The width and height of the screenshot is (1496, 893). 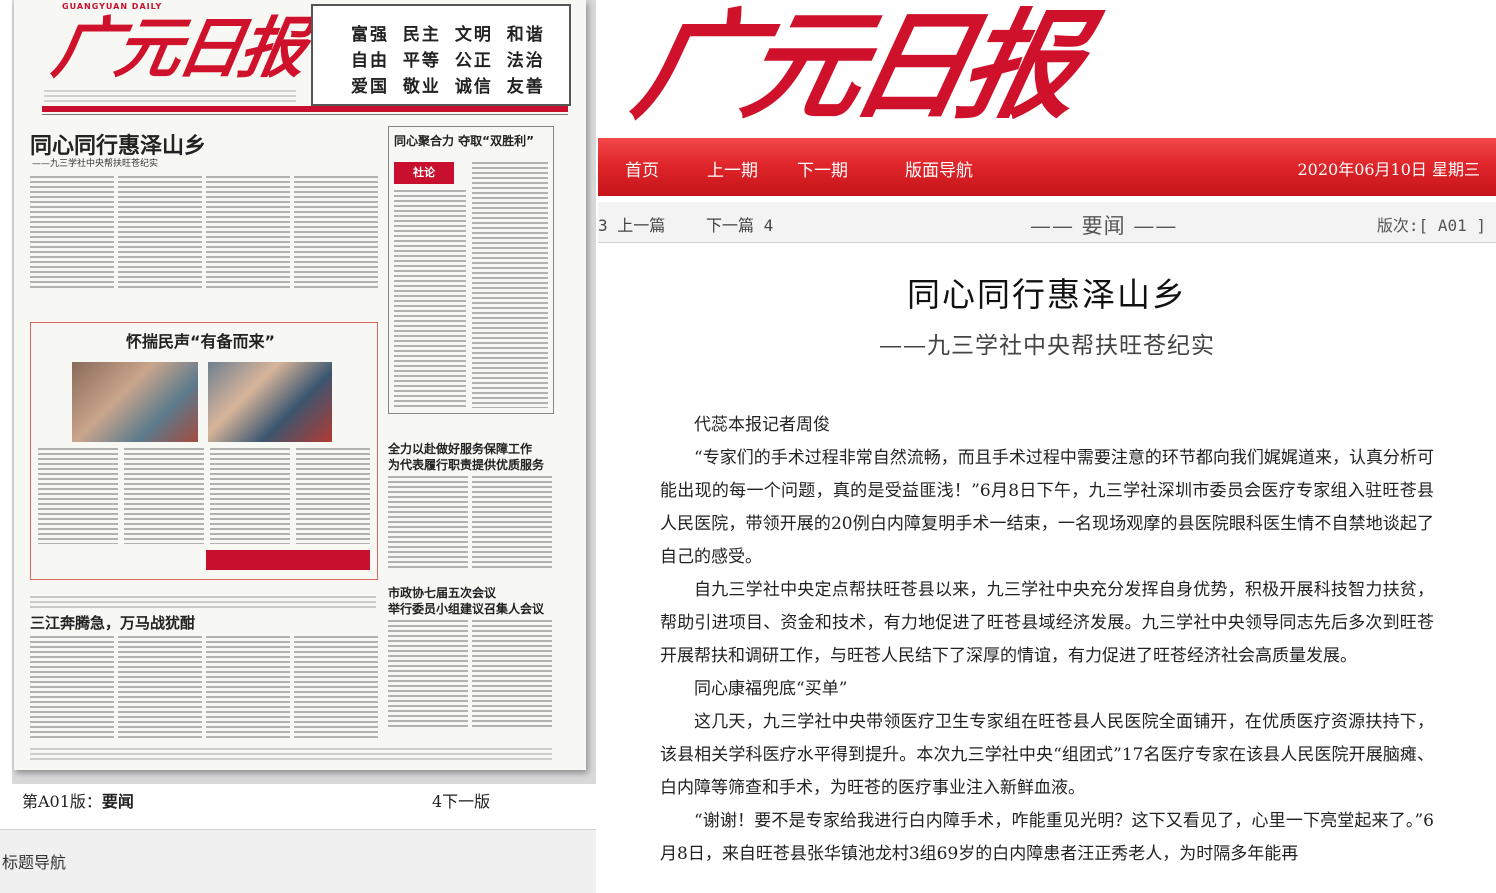 I want to click on masthead-info-line, so click(x=170, y=96).